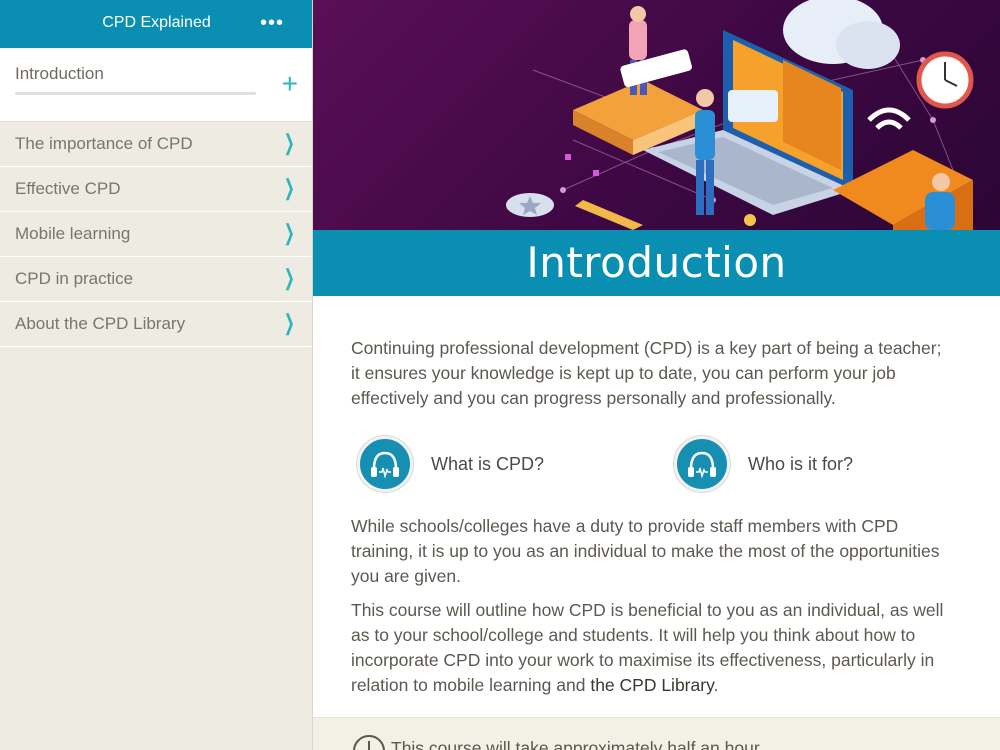 This screenshot has height=750, width=1000. I want to click on sidebar-item-importance-of-cpd: The importance of CPD ❯, so click(156, 144).